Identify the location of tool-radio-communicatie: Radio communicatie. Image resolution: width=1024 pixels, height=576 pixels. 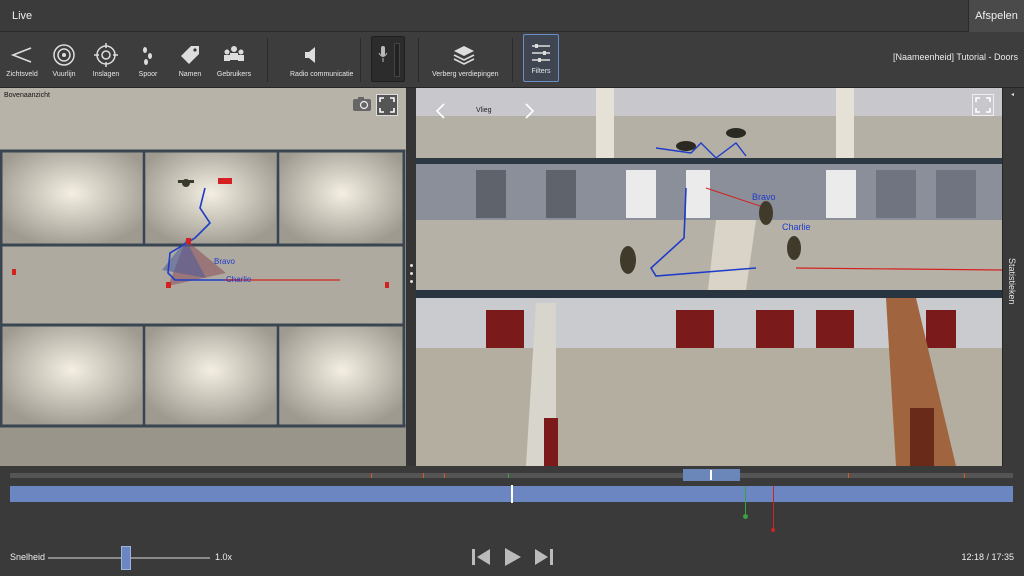
(322, 61).